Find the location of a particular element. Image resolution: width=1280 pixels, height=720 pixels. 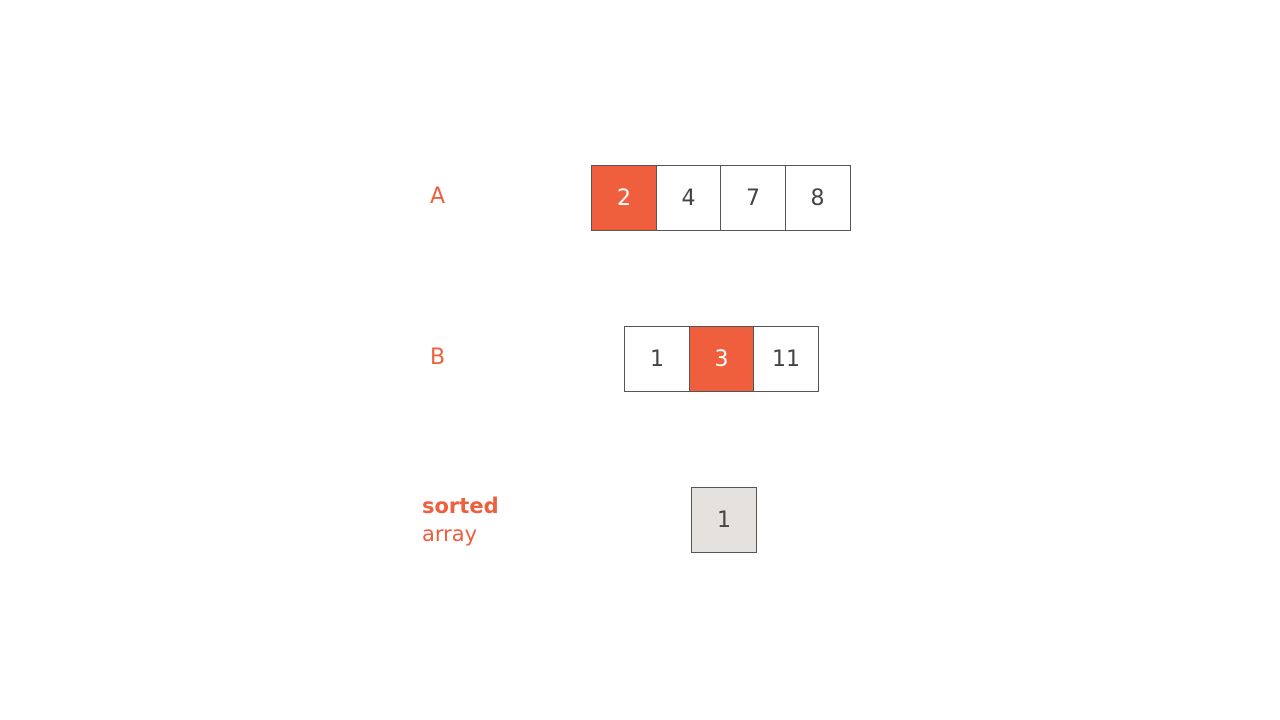

array-b-label: B is located at coordinates (438, 357).